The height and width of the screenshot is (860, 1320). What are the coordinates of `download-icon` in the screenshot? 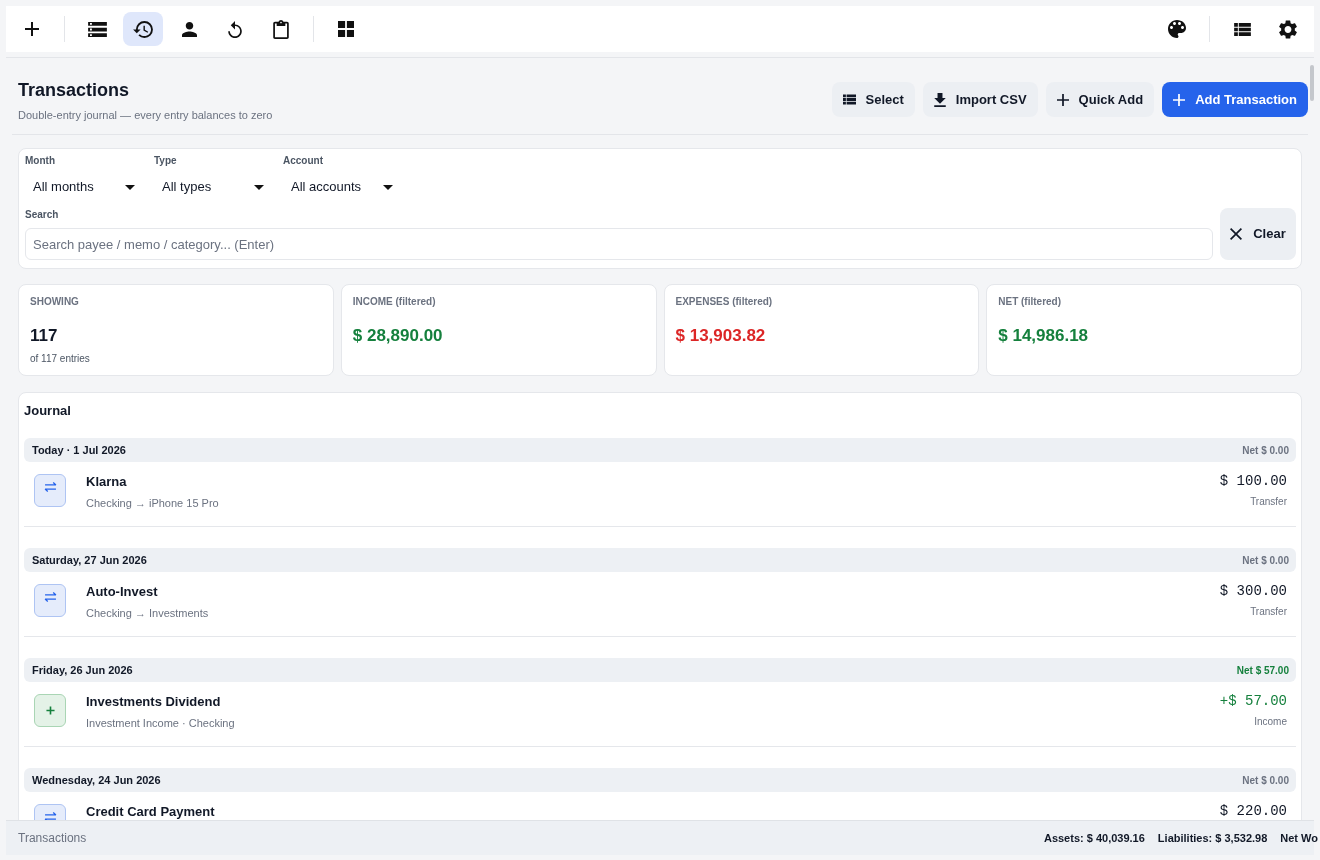 It's located at (939, 99).